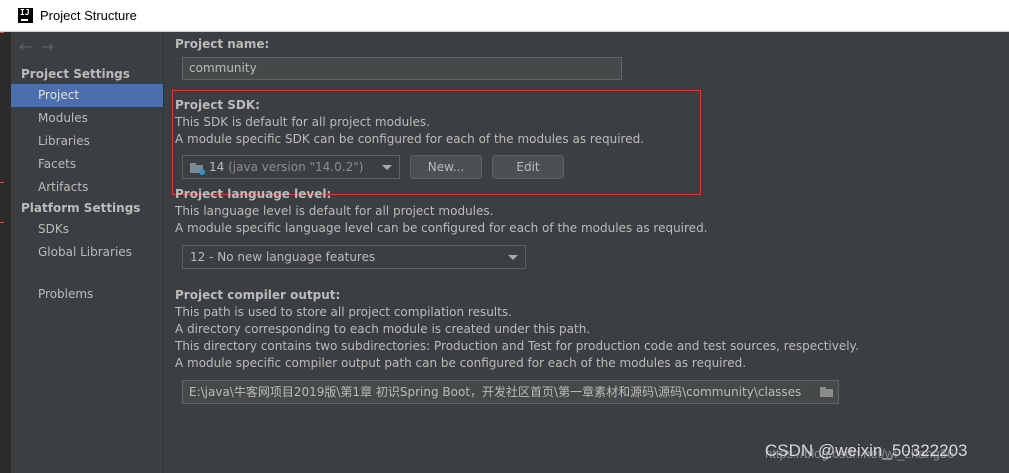 The width and height of the screenshot is (1009, 473). I want to click on project-sdk-label: Project SDK:, so click(217, 105).